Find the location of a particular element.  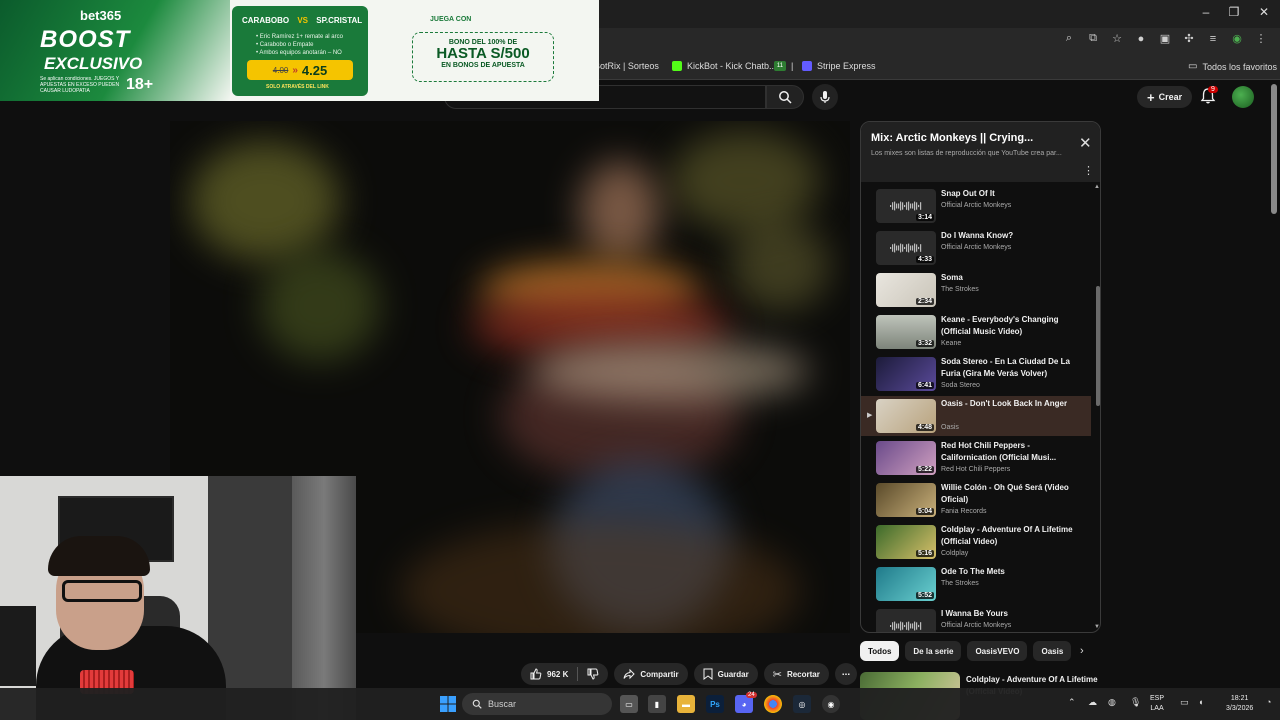

tray-chevron-up-icon: ⌃ is located at coordinates (1072, 702).